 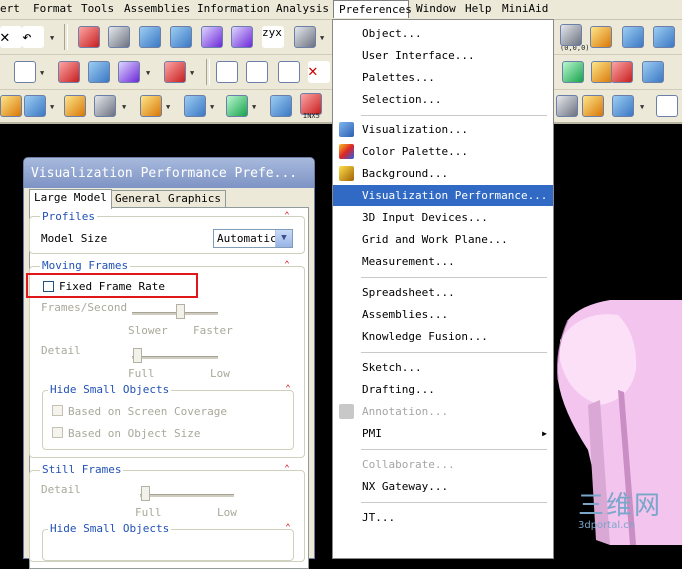 I want to click on rectangle-icon, so click(x=25, y=72).